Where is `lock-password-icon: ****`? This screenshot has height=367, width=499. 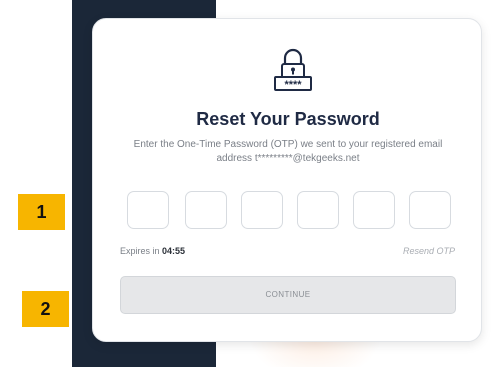 lock-password-icon: **** is located at coordinates (293, 69).